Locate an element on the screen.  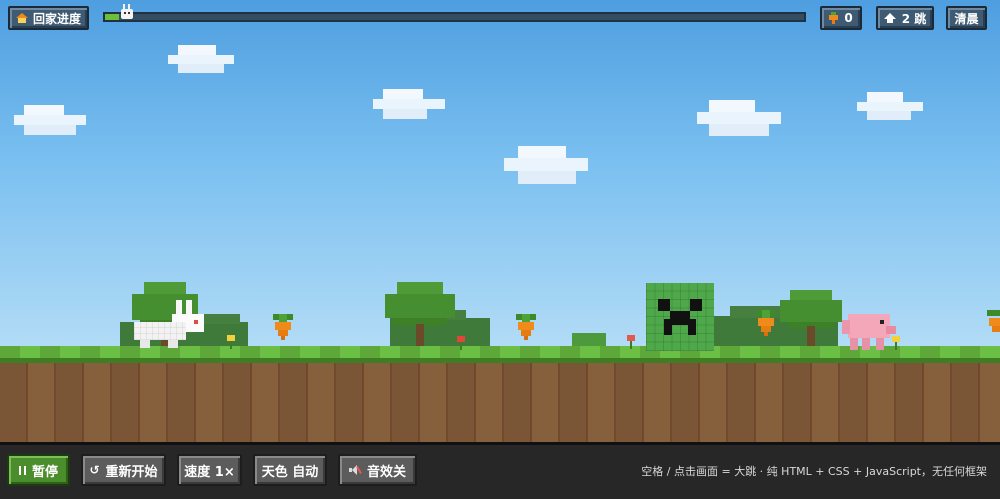
pause-button: 暂停 is located at coordinates (38, 470).